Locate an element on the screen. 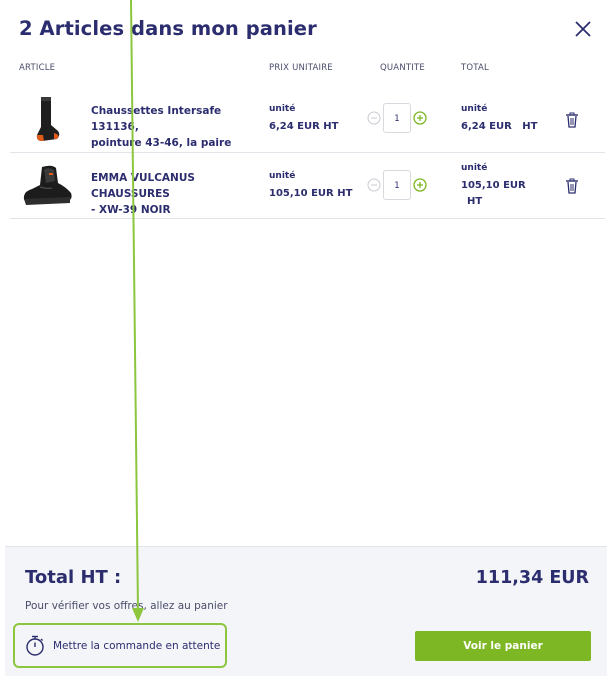 Image resolution: width=607 pixels, height=676 pixels. hold-order-button: Mettre la commande en attente is located at coordinates (120, 645).